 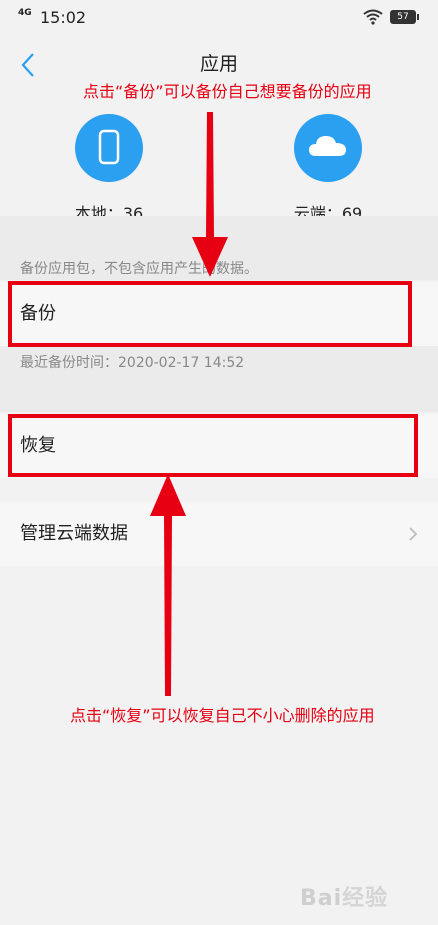 What do you see at coordinates (132, 363) in the screenshot?
I see `last-backup-time: 最近备份时间：2020-02-17 14:52` at bounding box center [132, 363].